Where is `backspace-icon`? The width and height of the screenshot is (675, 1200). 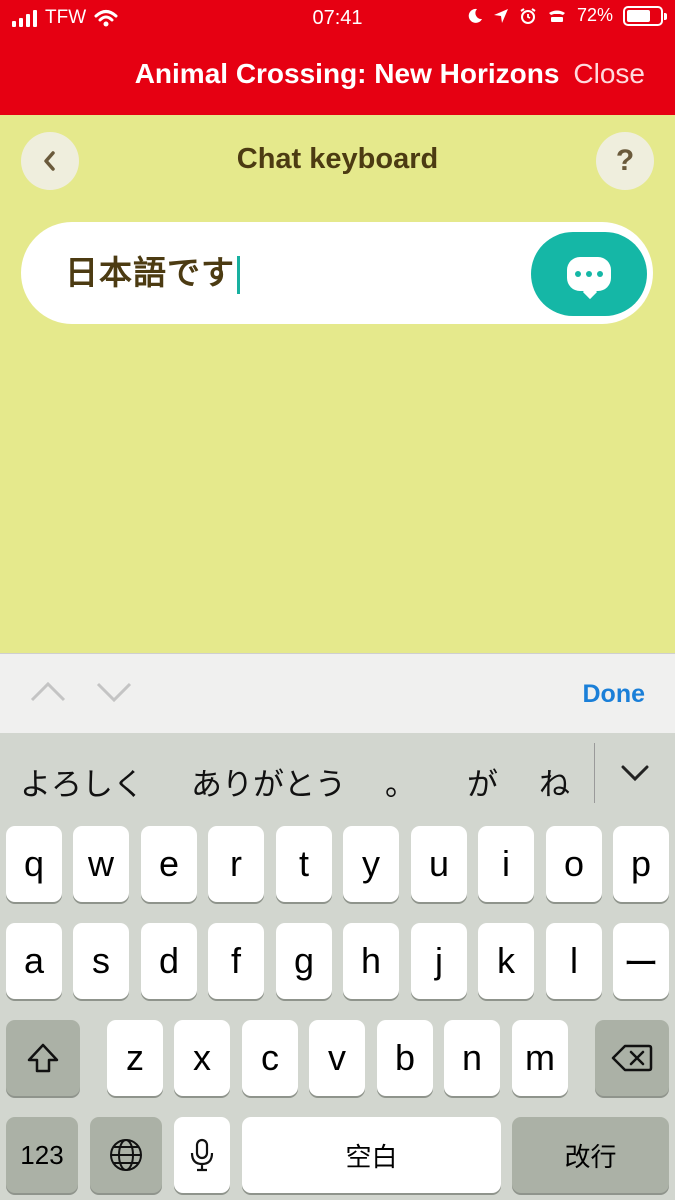 backspace-icon is located at coordinates (632, 1058).